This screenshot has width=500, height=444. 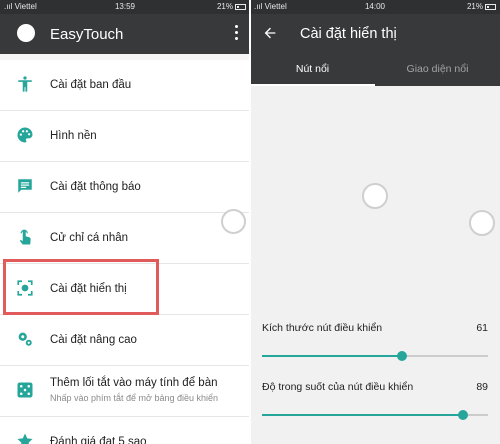 I want to click on size-slider, so click(x=375, y=356).